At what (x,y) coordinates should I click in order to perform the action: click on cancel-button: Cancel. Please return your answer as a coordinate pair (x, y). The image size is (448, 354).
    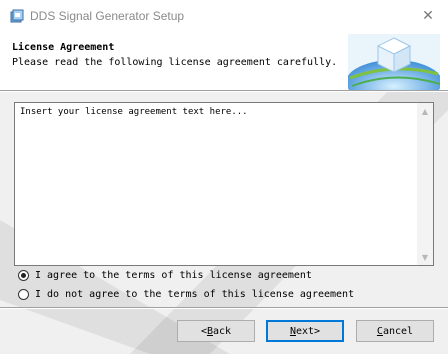
    Looking at the image, I should click on (395, 331).